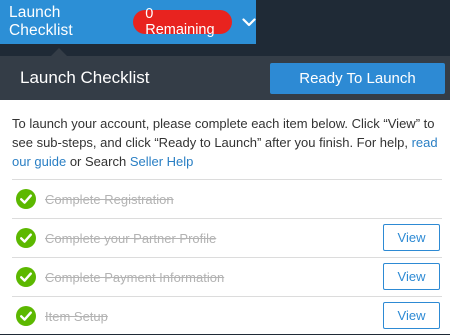  Describe the element at coordinates (85, 77) in the screenshot. I see `panel-title: Launch Checklist` at that location.